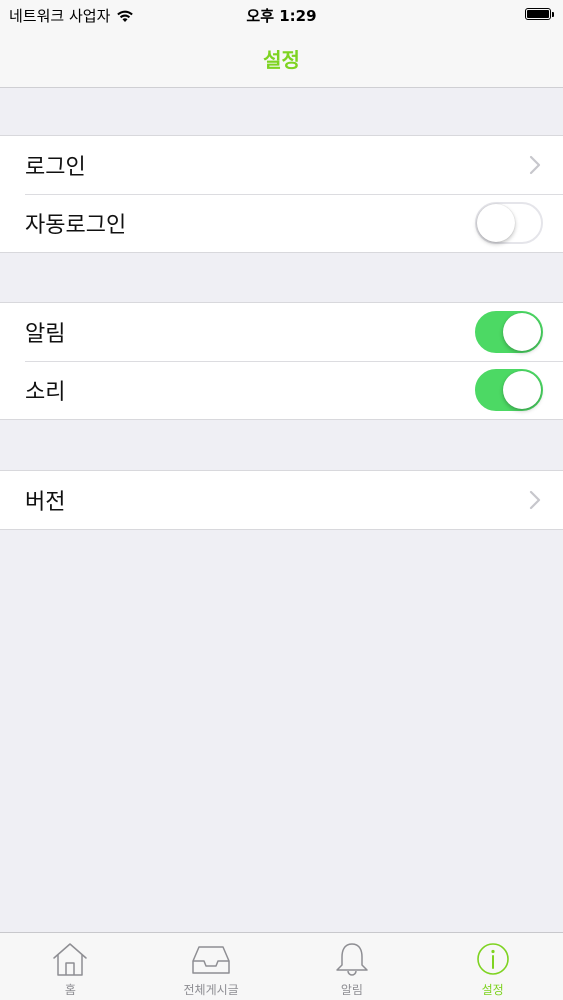  I want to click on tab-settings: 설정, so click(492, 966).